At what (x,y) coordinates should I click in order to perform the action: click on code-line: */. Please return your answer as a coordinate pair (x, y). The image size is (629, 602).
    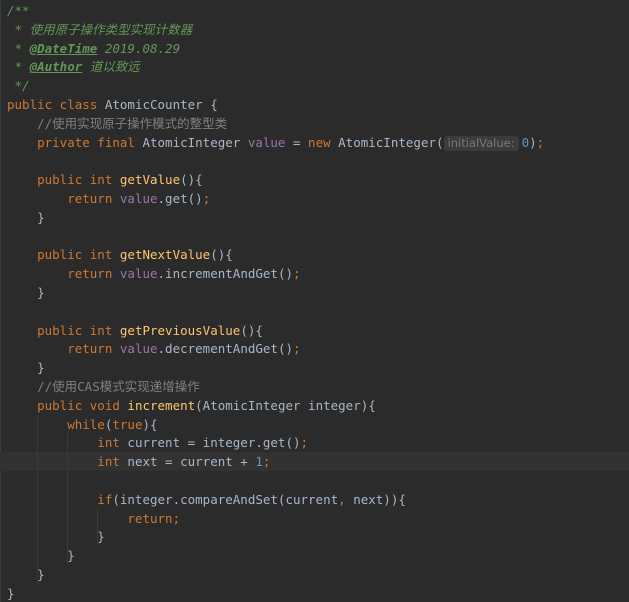
    Looking at the image, I should click on (18, 85).